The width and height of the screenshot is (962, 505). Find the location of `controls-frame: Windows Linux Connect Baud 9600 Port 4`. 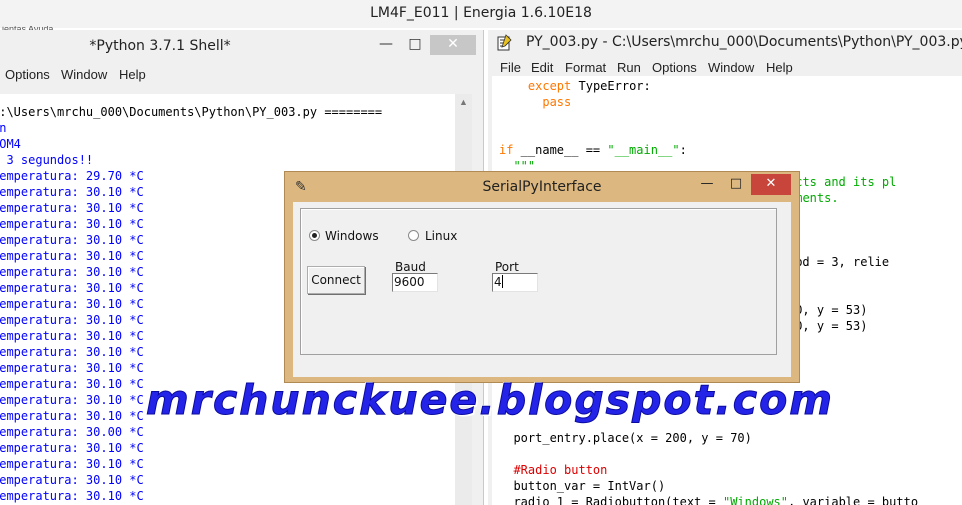

controls-frame: Windows Linux Connect Baud 9600 Port 4 is located at coordinates (538, 281).